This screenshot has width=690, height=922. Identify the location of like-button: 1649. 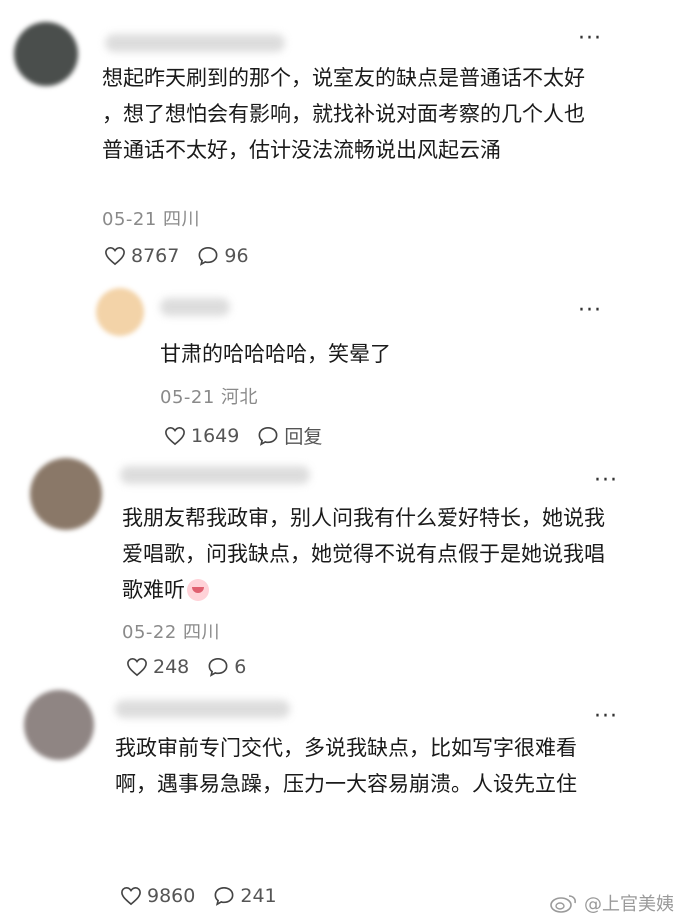
(201, 436).